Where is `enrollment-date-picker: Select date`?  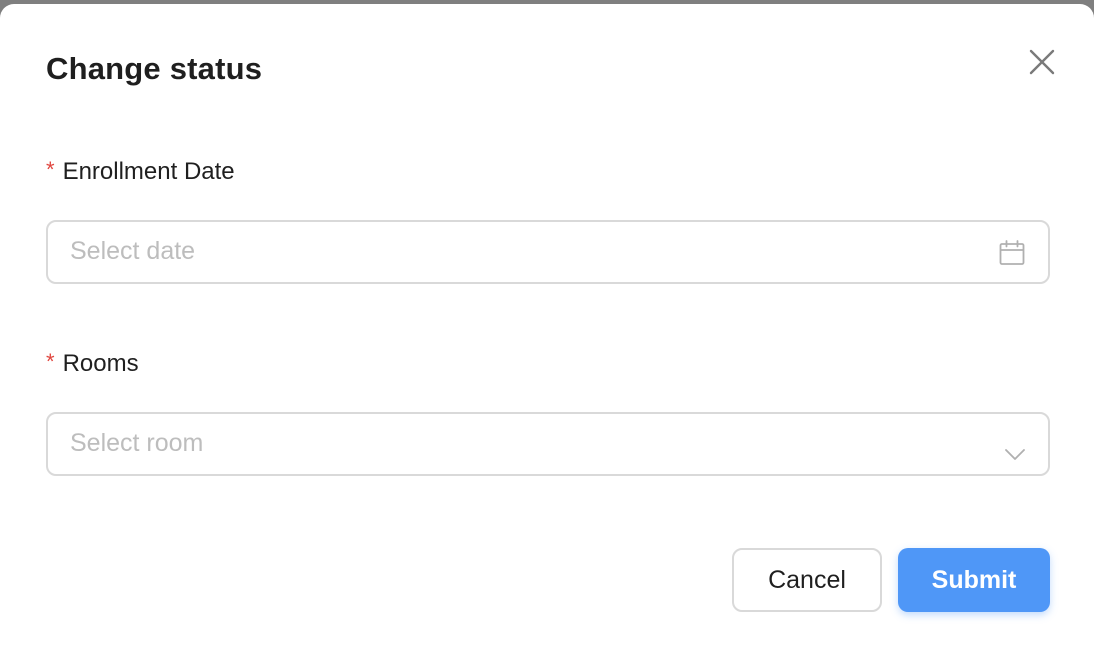
enrollment-date-picker: Select date is located at coordinates (548, 252).